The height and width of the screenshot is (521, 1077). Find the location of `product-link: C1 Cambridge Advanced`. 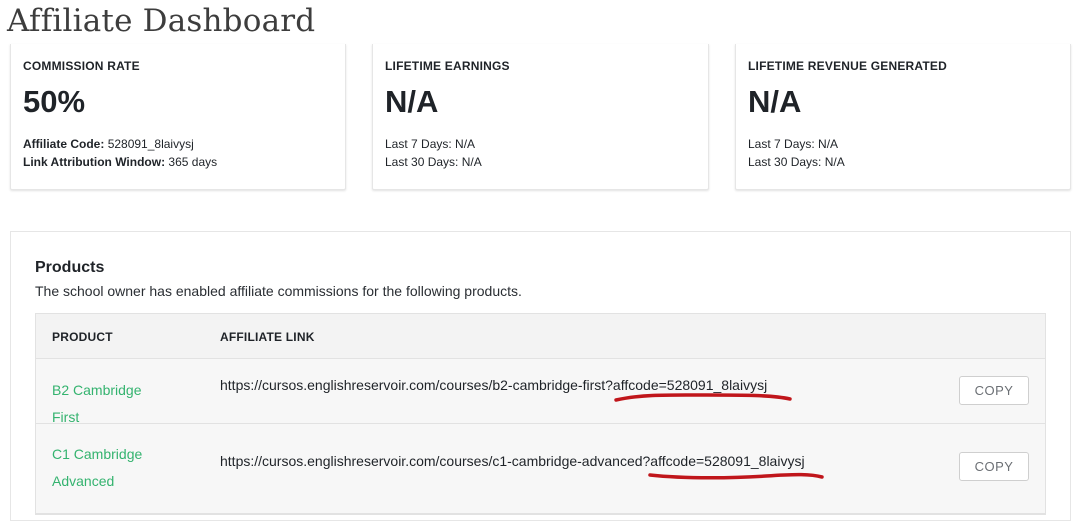

product-link: C1 Cambridge Advanced is located at coordinates (107, 468).